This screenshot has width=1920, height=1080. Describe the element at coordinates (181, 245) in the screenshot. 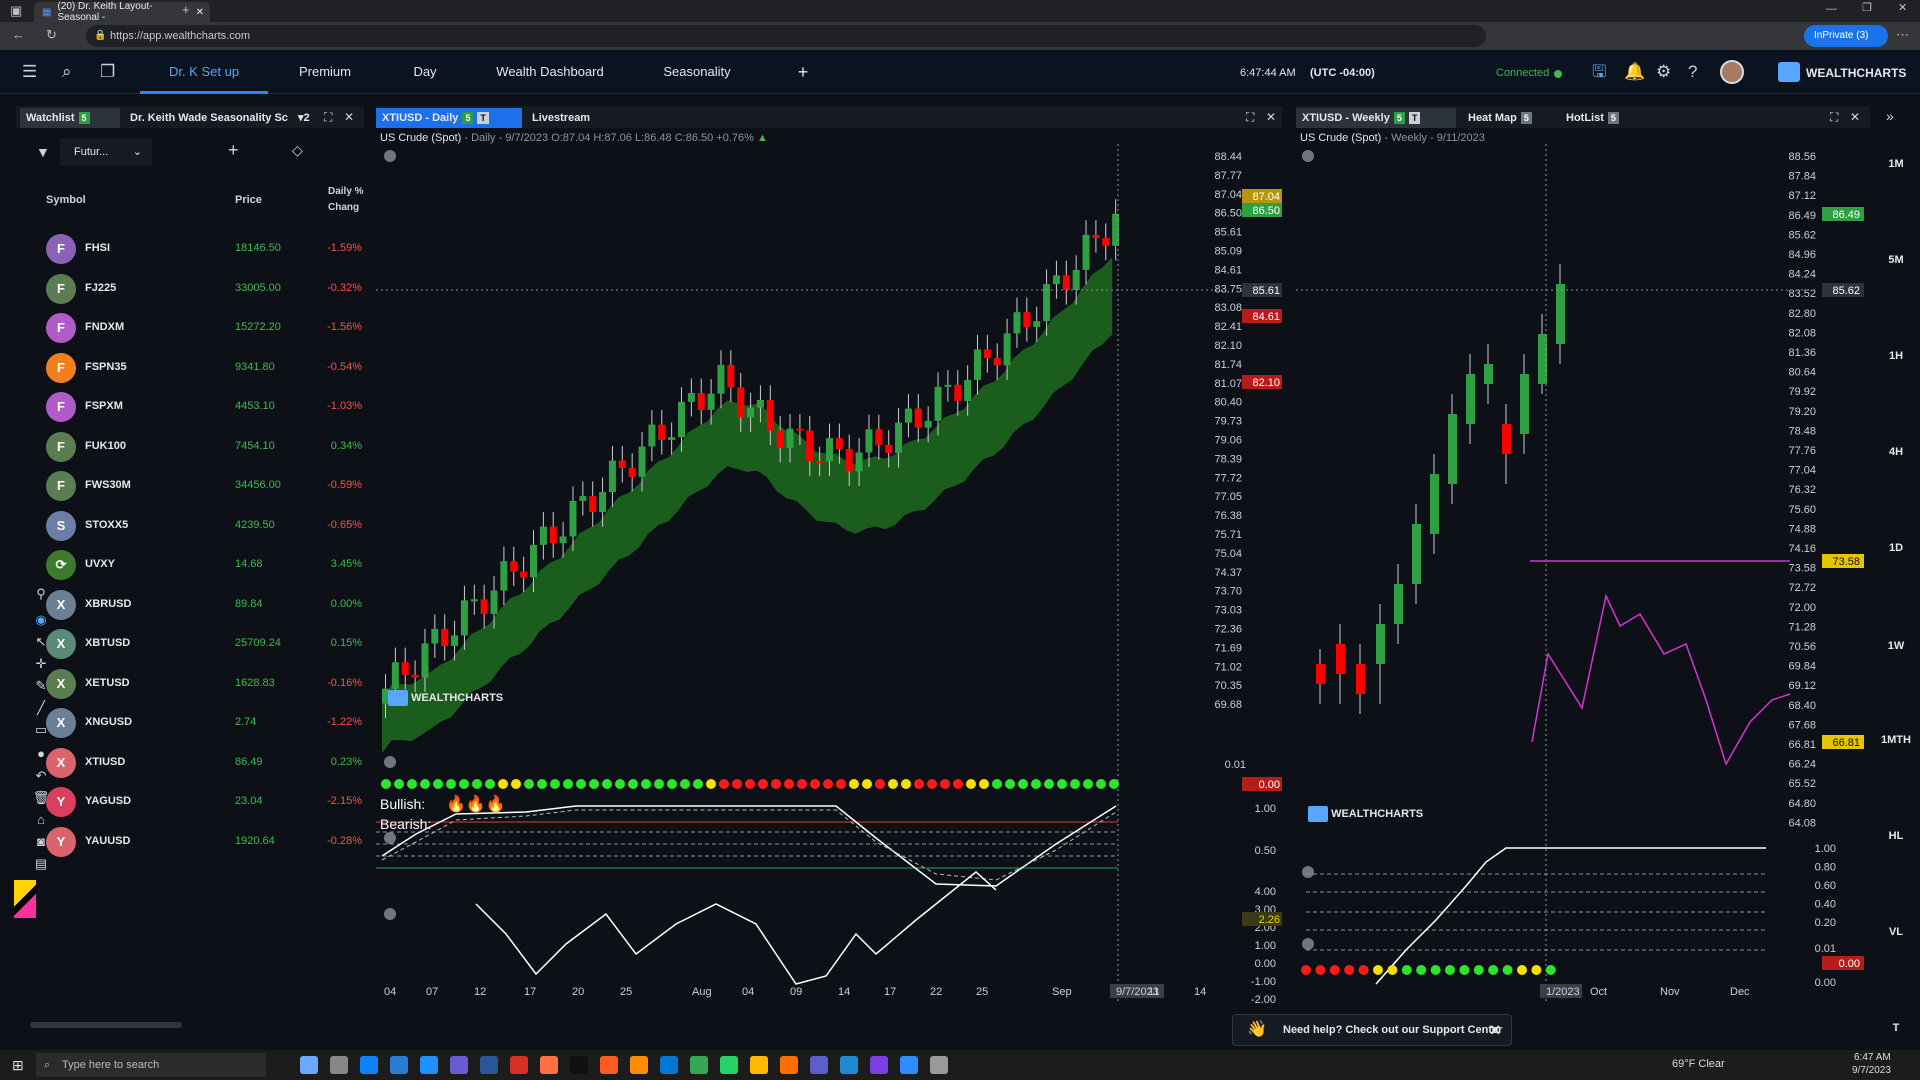

I see `table-row: F FHSI 18146.50 -1.59%` at that location.